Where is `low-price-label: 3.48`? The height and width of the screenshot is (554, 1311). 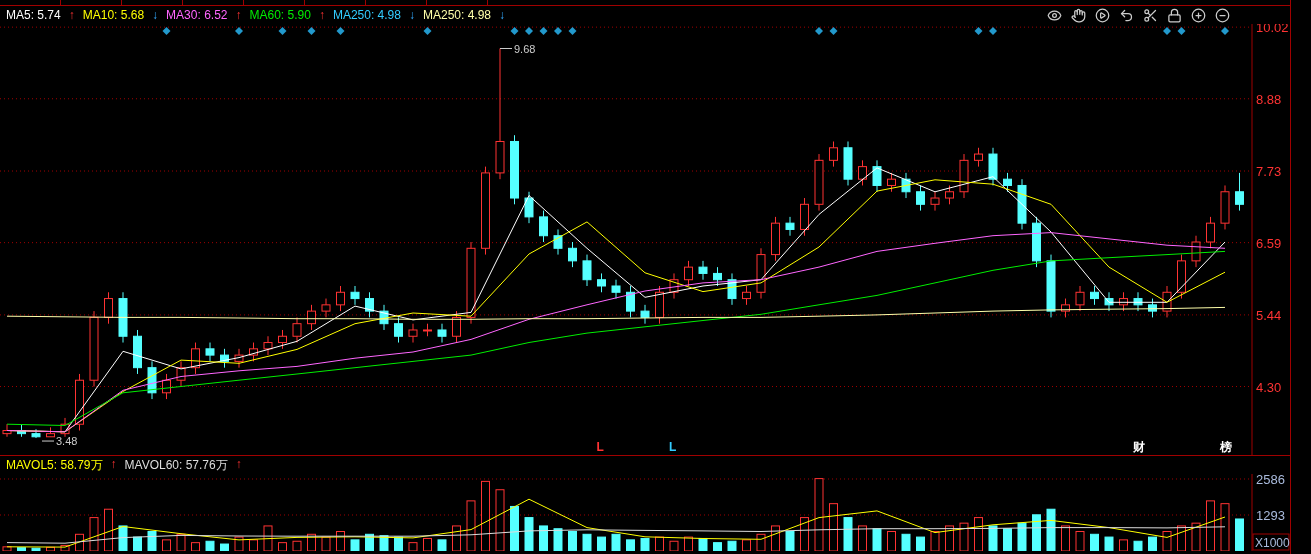
low-price-label: 3.48 is located at coordinates (67, 441).